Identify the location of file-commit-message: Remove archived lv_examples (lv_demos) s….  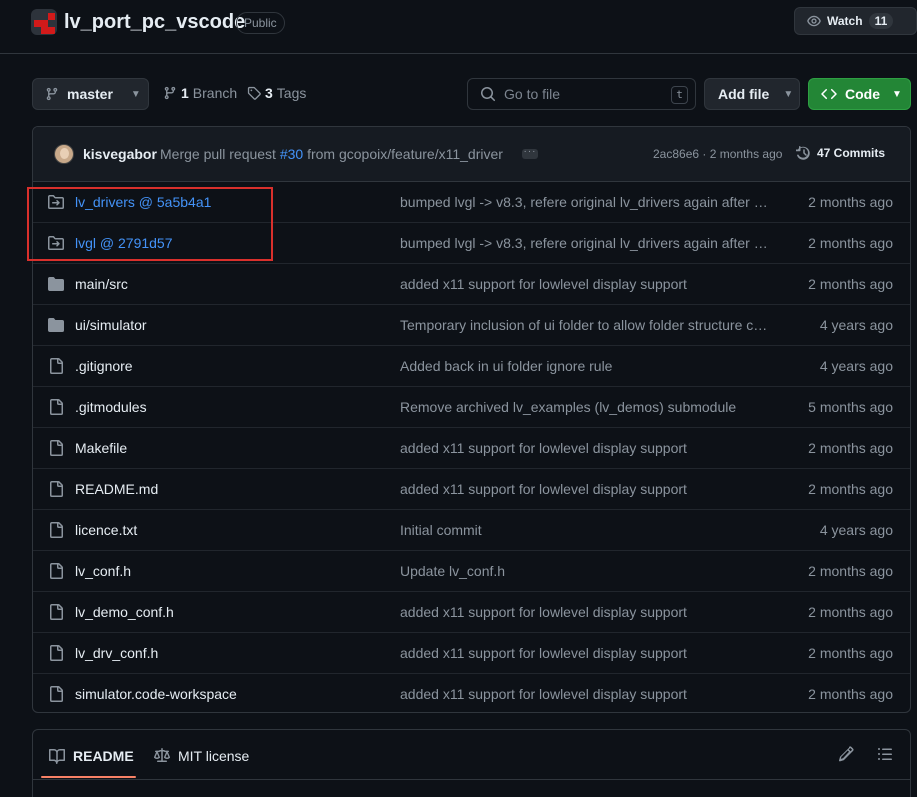
(584, 407).